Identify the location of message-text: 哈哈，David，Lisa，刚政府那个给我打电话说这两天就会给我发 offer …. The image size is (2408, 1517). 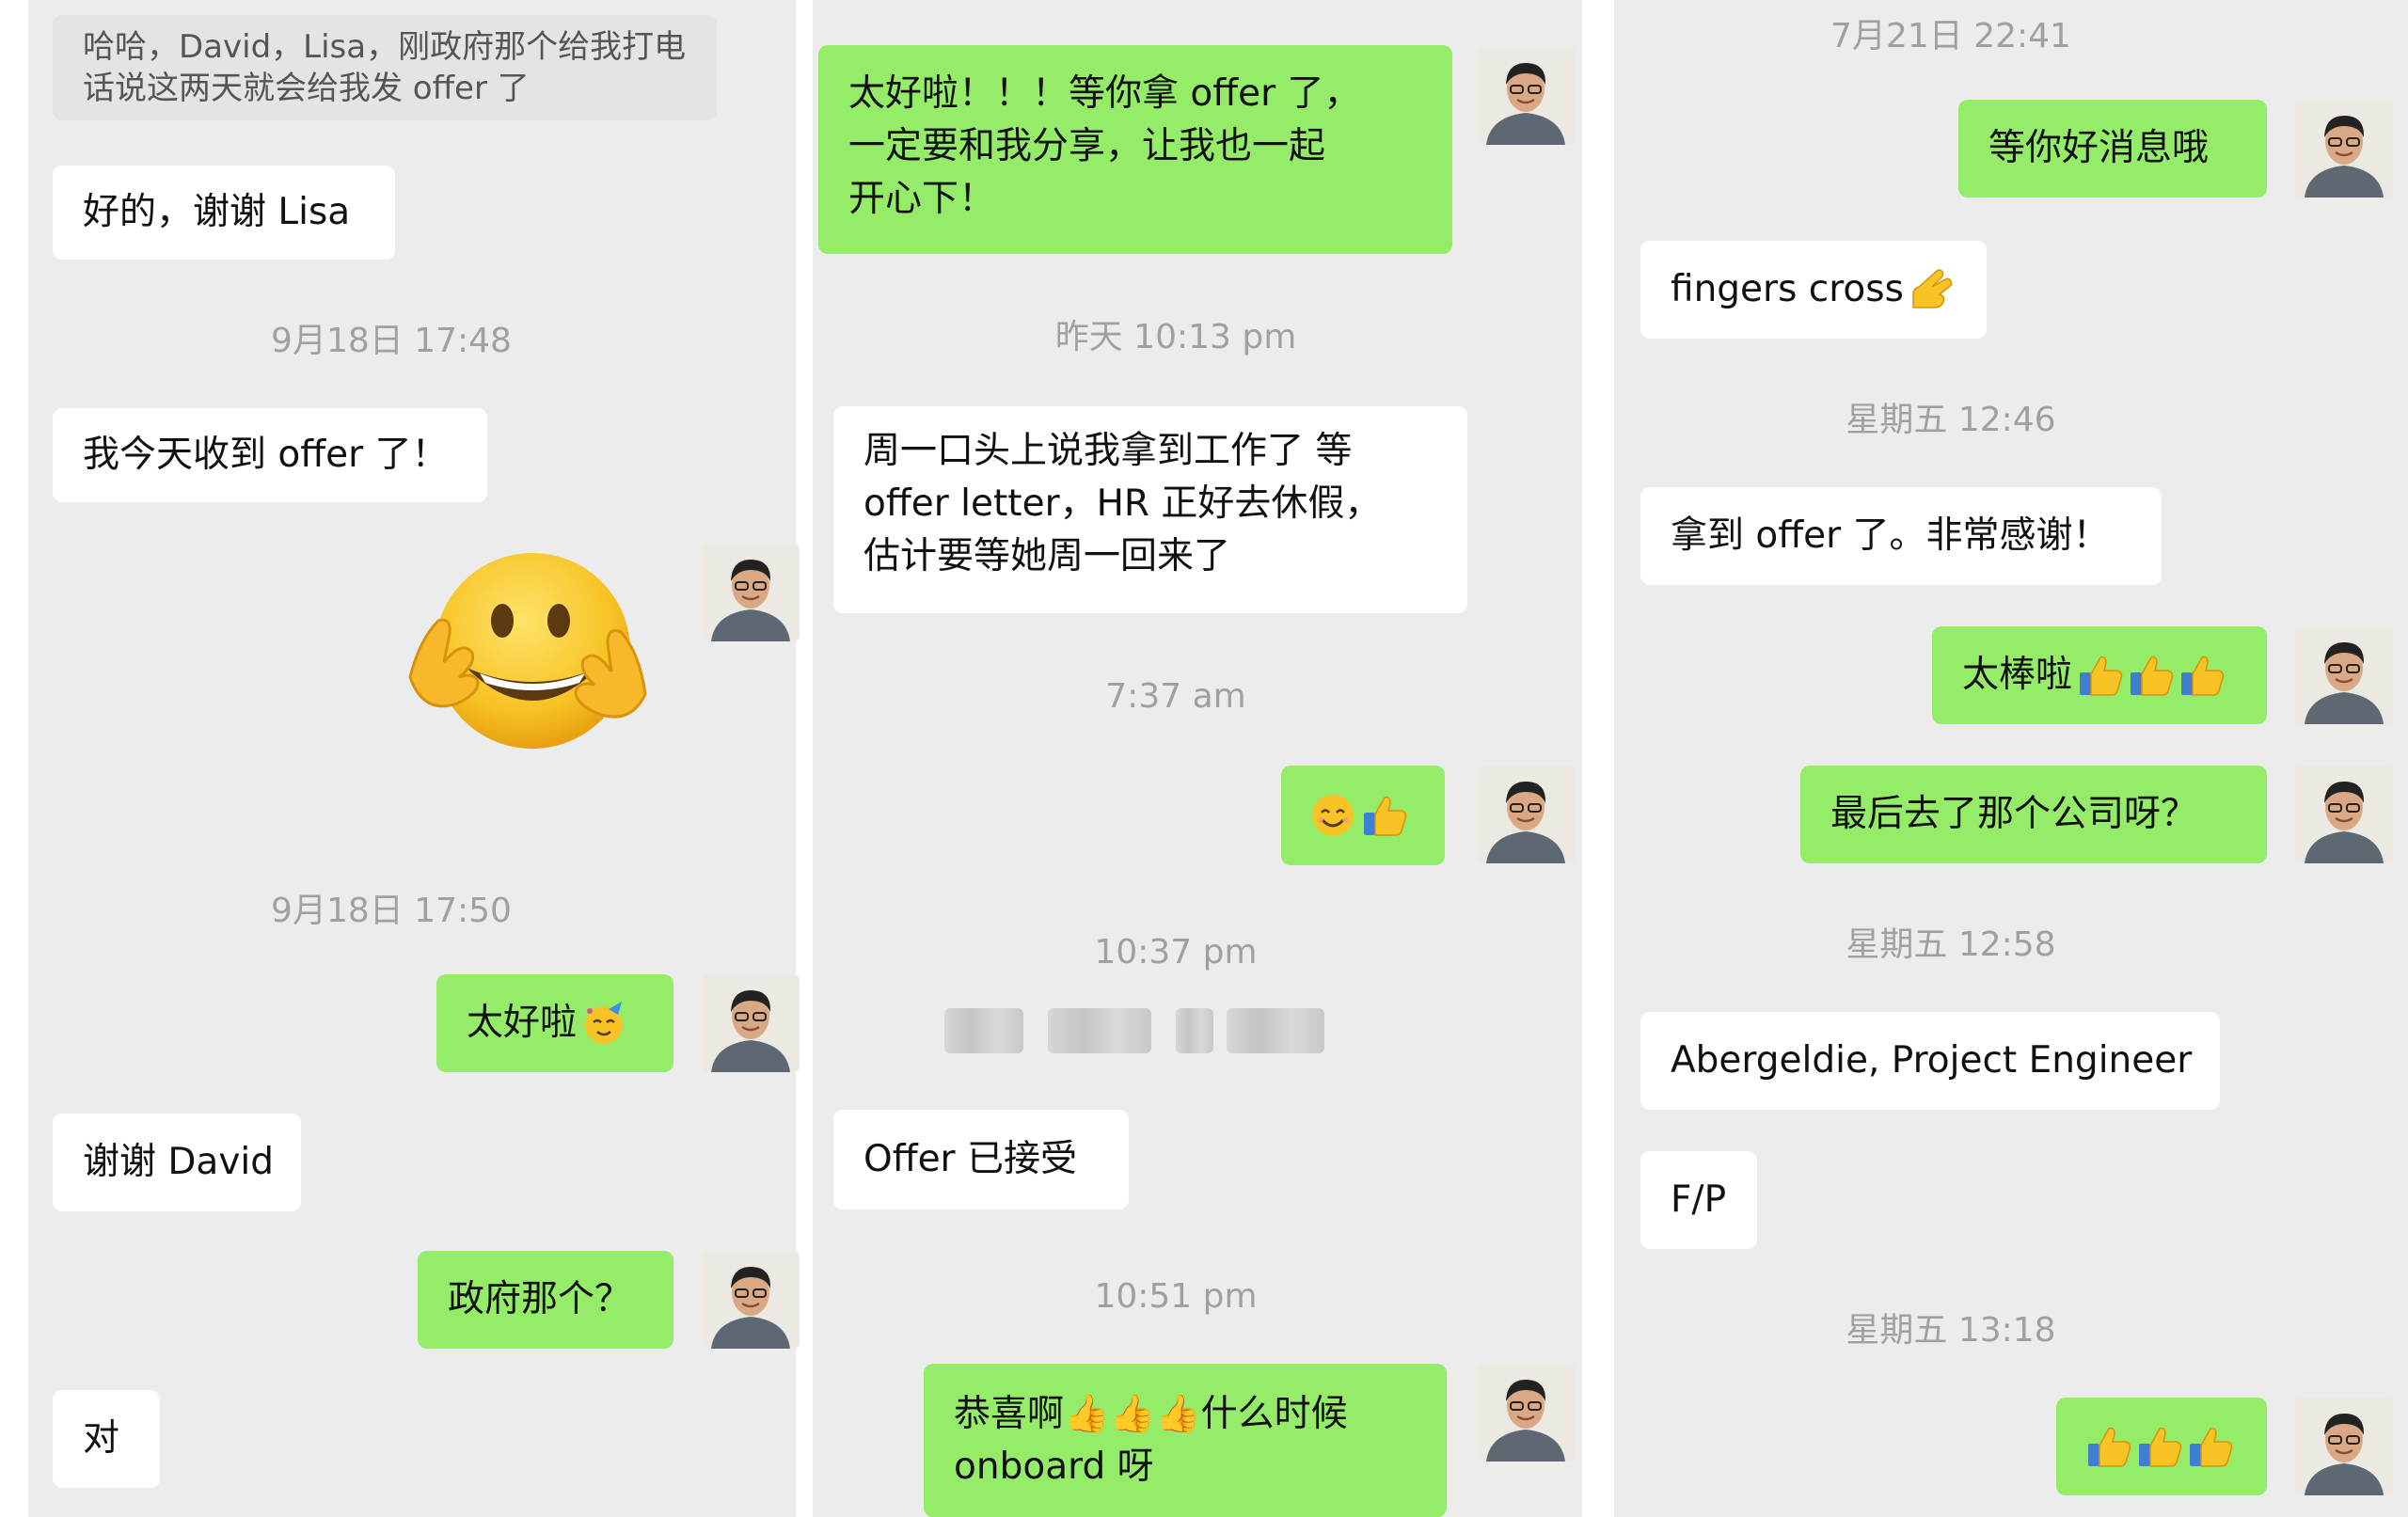
(385, 67).